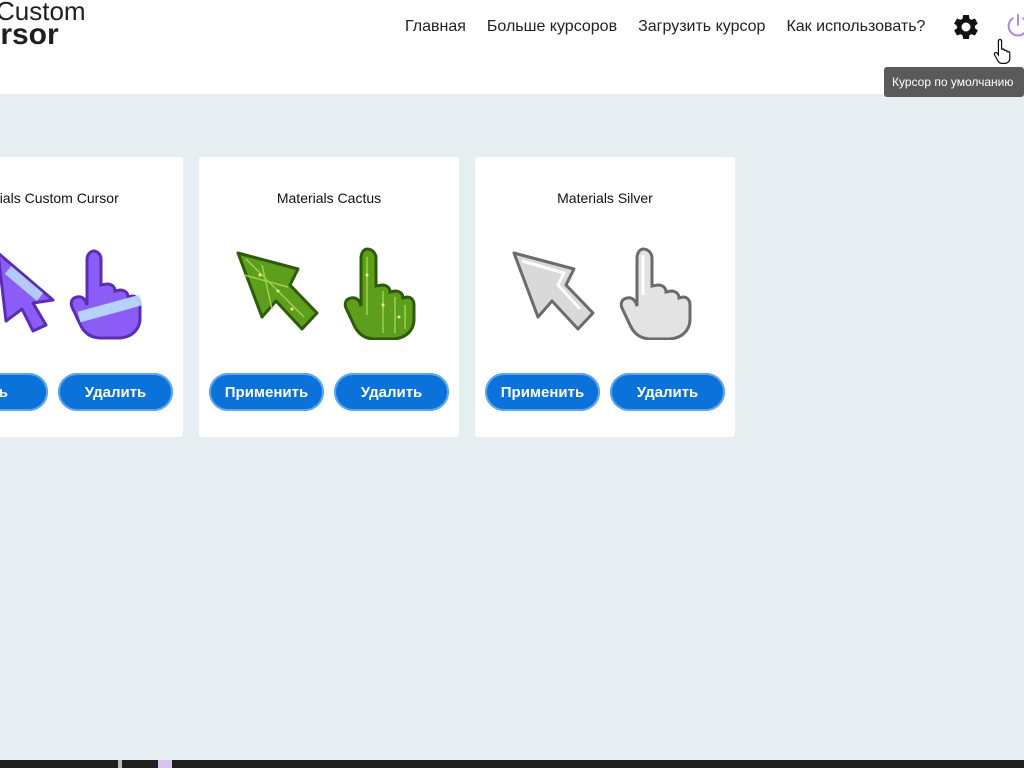  I want to click on cactus-arrow-cursor-icon, so click(277, 291).